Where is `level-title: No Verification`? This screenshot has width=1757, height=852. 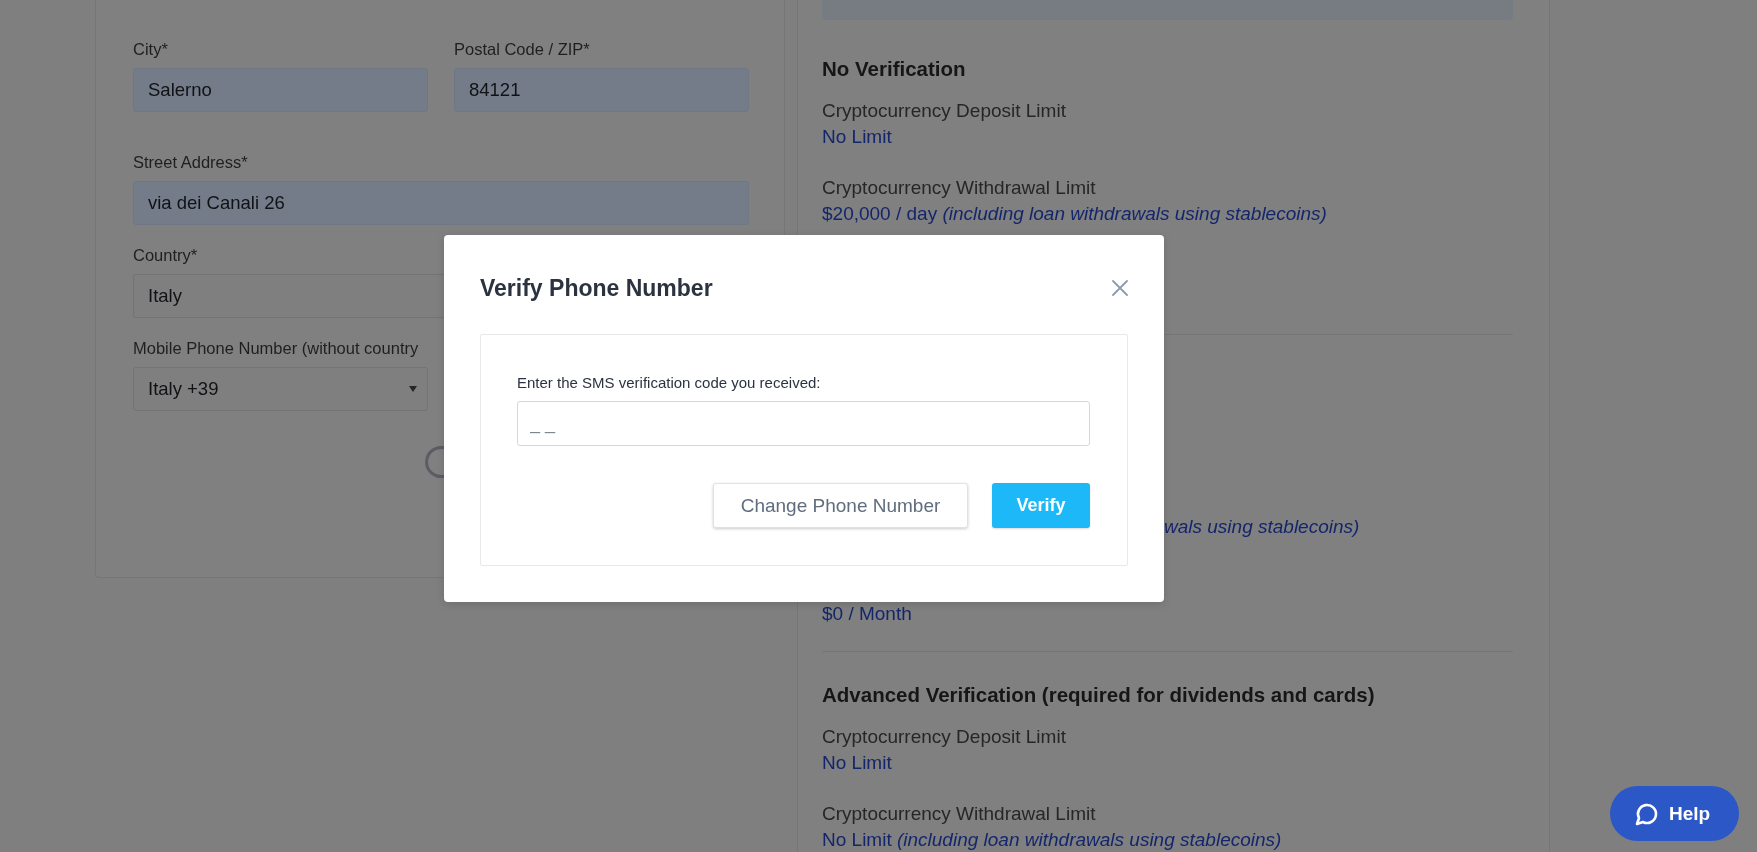 level-title: No Verification is located at coordinates (894, 69).